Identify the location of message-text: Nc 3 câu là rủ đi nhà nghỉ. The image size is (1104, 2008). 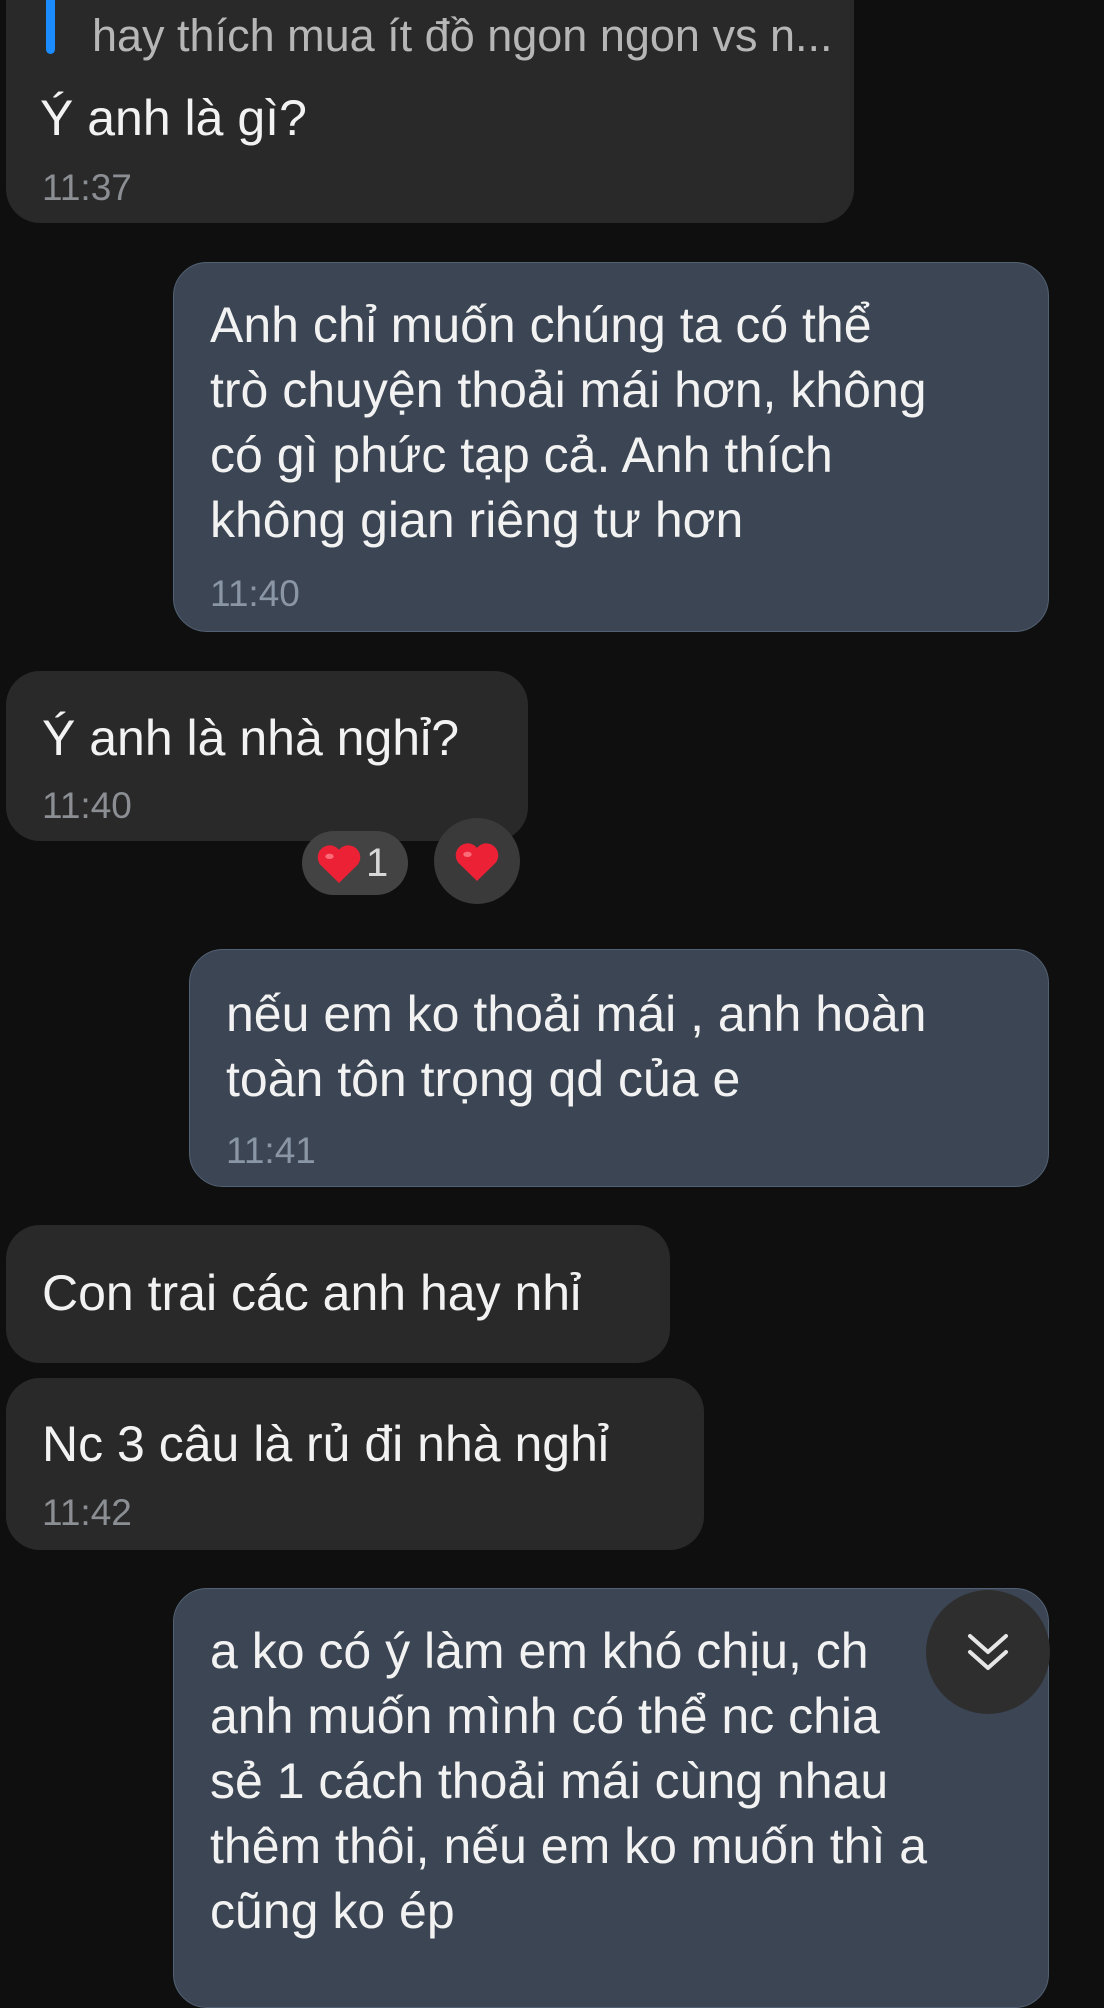
(326, 1444).